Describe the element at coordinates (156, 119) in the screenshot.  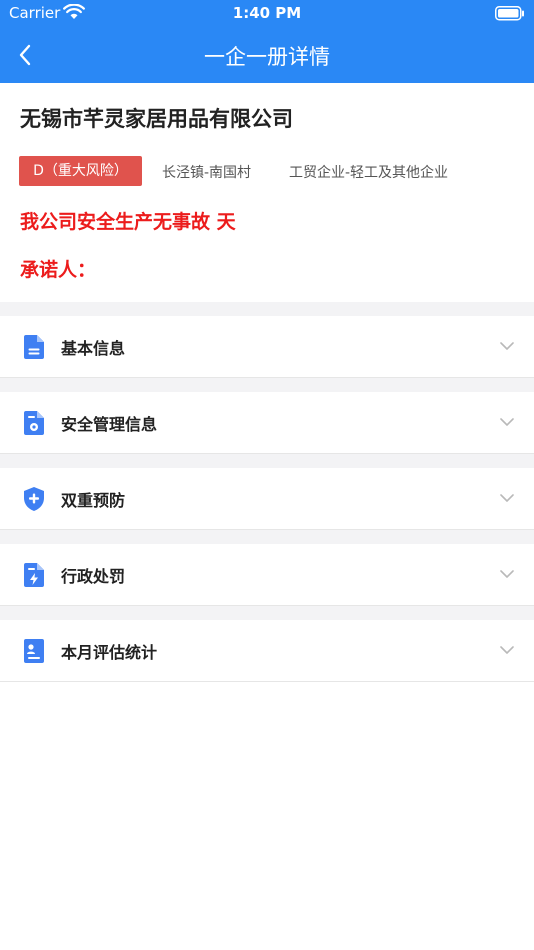
I see `company-name: 无锡市芊灵家居用品有限公司` at that location.